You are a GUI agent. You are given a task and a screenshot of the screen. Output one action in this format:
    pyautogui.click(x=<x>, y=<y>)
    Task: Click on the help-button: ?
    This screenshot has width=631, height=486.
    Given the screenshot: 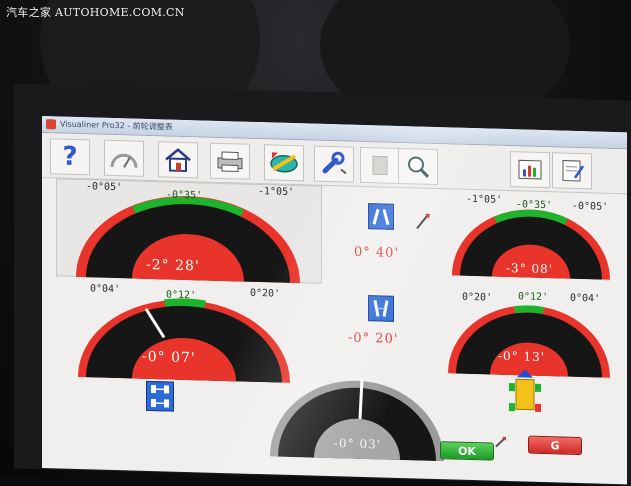 What is the action you would take?
    pyautogui.click(x=70, y=156)
    